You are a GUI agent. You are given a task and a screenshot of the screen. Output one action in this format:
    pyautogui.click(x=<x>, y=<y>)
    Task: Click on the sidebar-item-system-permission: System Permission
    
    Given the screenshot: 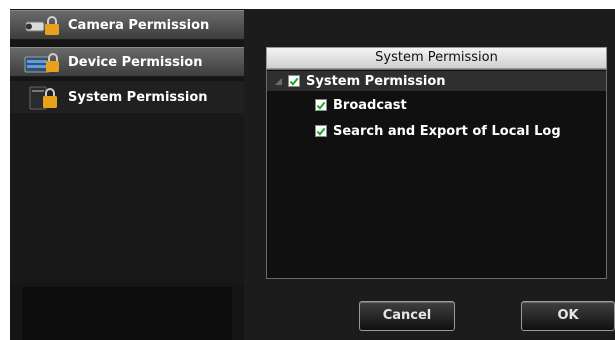 What is the action you would take?
    pyautogui.click(x=127, y=97)
    